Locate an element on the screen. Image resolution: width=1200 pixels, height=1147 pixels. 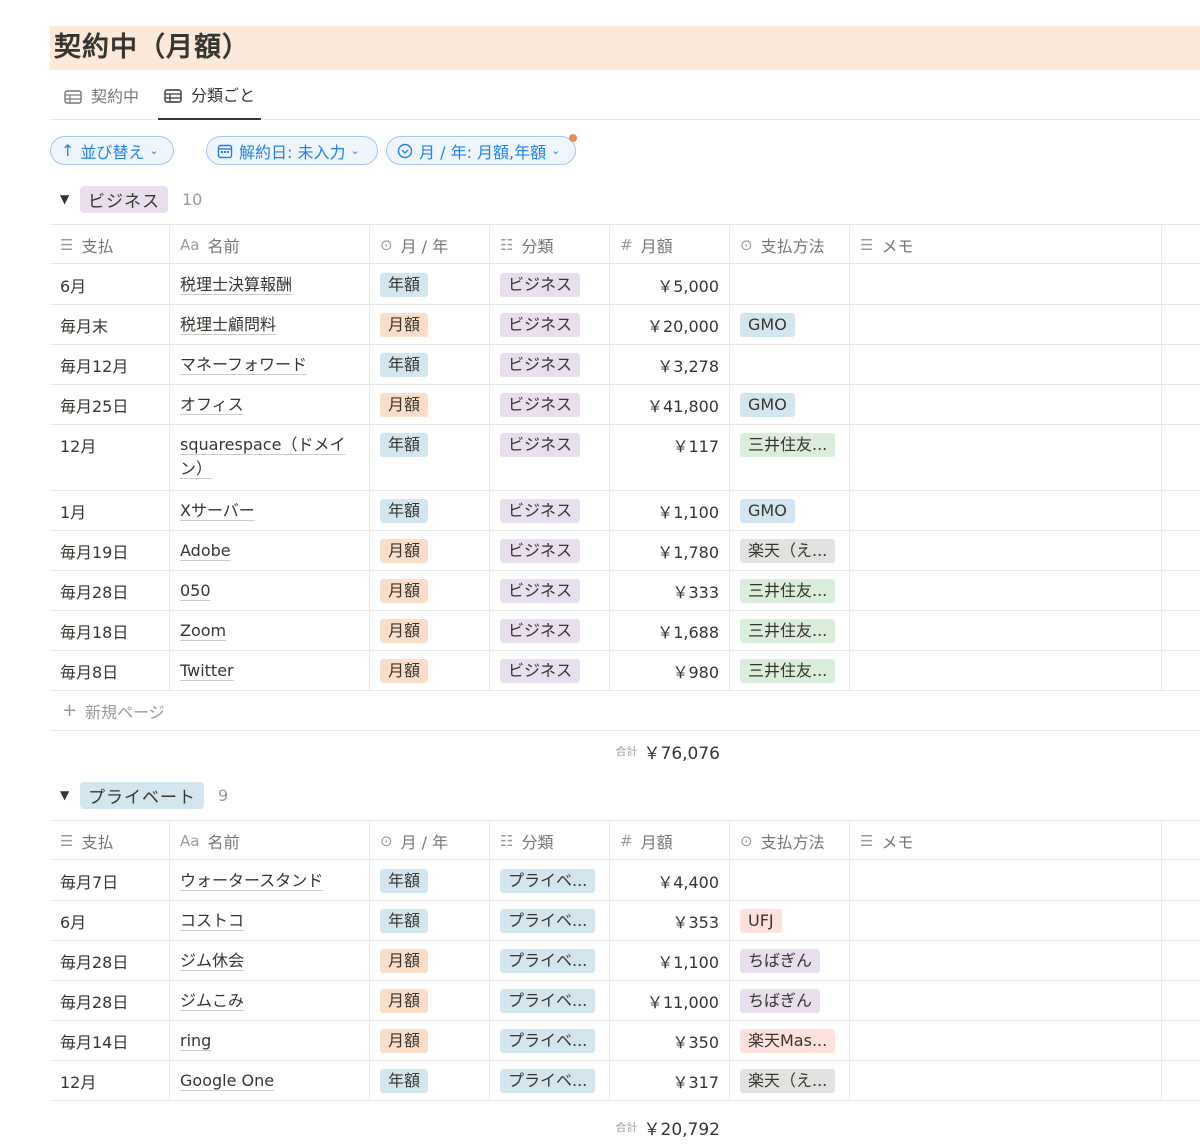
cell-pay: 12月 is located at coordinates (110, 457).